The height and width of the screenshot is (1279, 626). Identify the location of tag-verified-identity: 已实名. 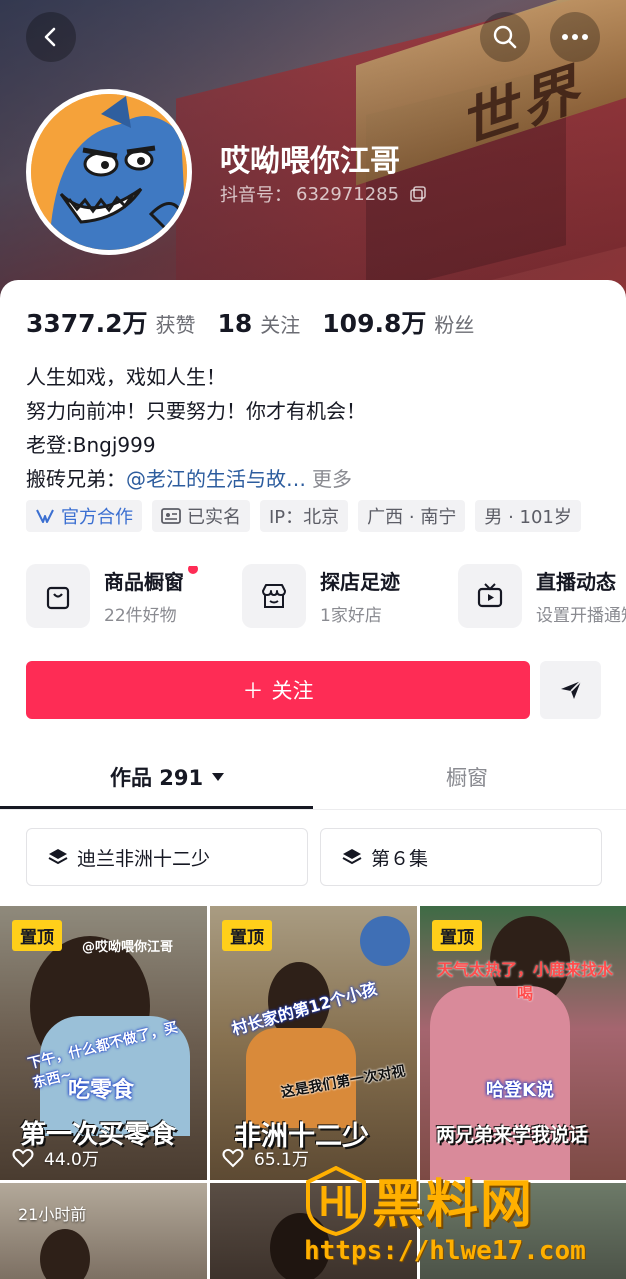
(201, 516).